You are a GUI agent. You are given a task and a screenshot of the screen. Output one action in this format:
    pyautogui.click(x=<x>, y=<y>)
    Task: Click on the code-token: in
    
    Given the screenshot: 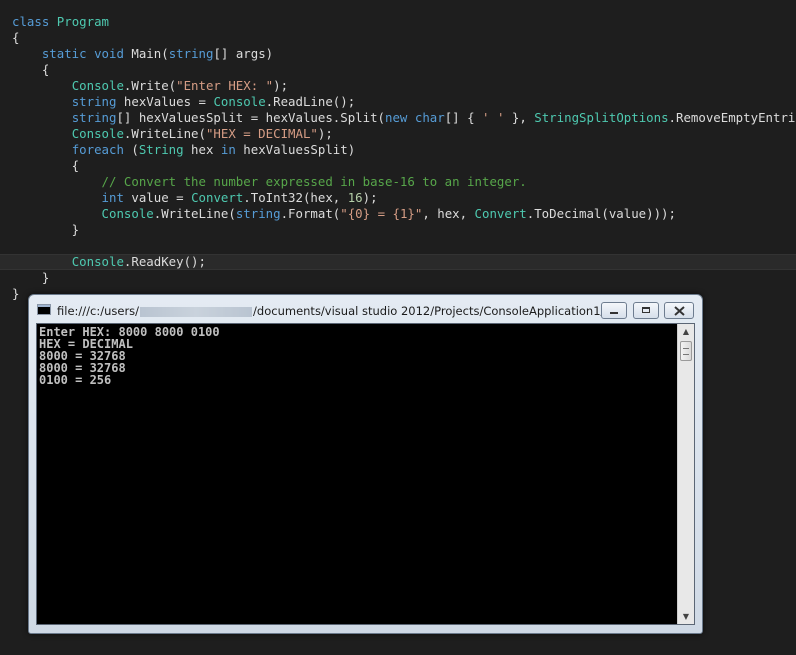 What is the action you would take?
    pyautogui.click(x=228, y=149)
    